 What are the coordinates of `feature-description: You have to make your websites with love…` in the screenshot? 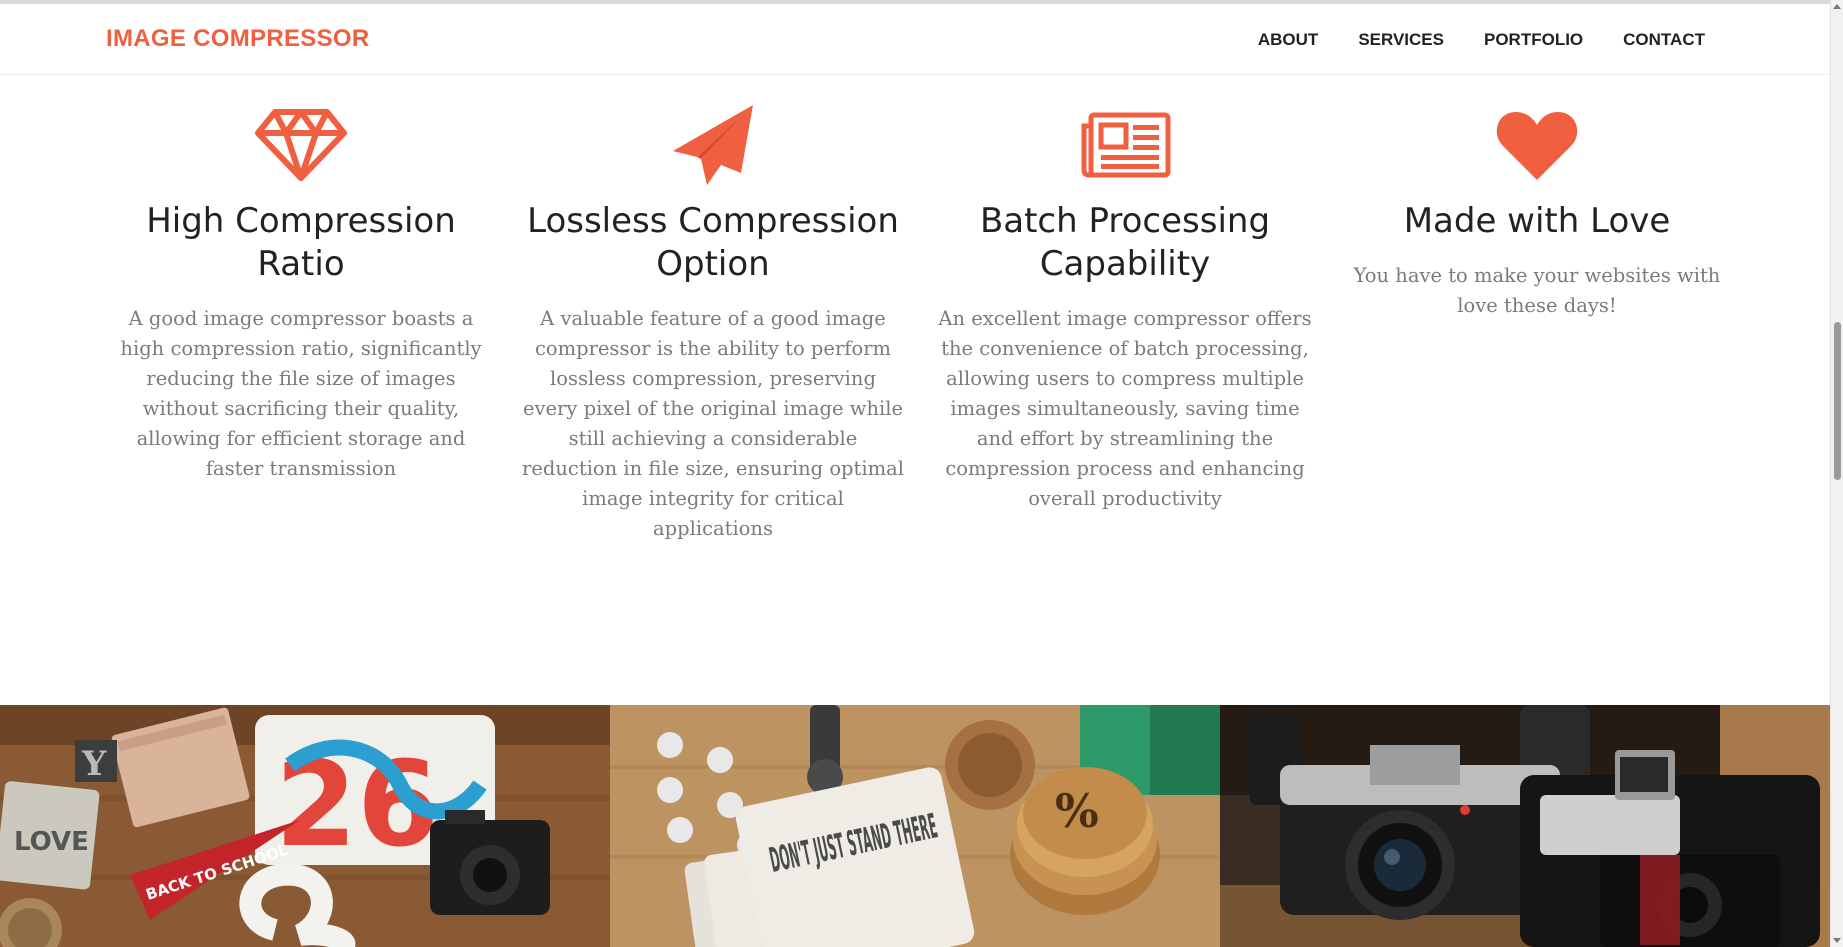 It's located at (1537, 290).